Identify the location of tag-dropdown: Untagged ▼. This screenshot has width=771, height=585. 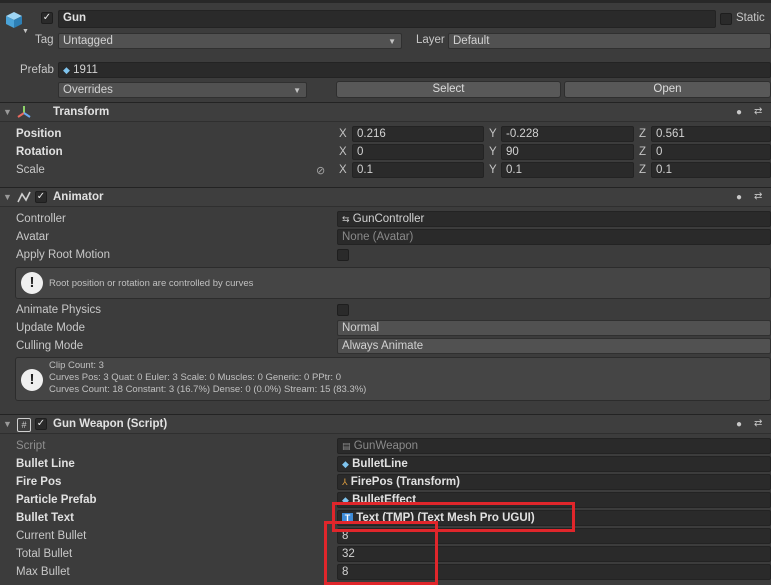
(230, 41).